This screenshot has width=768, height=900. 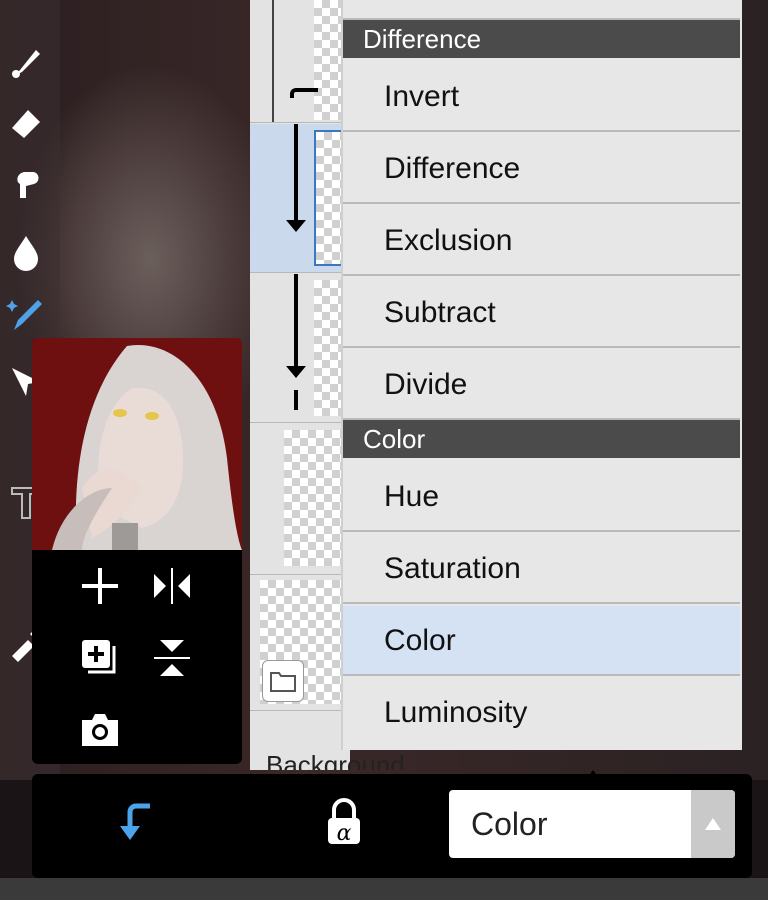 I want to click on menu-item-invert: Invert, so click(x=541, y=97).